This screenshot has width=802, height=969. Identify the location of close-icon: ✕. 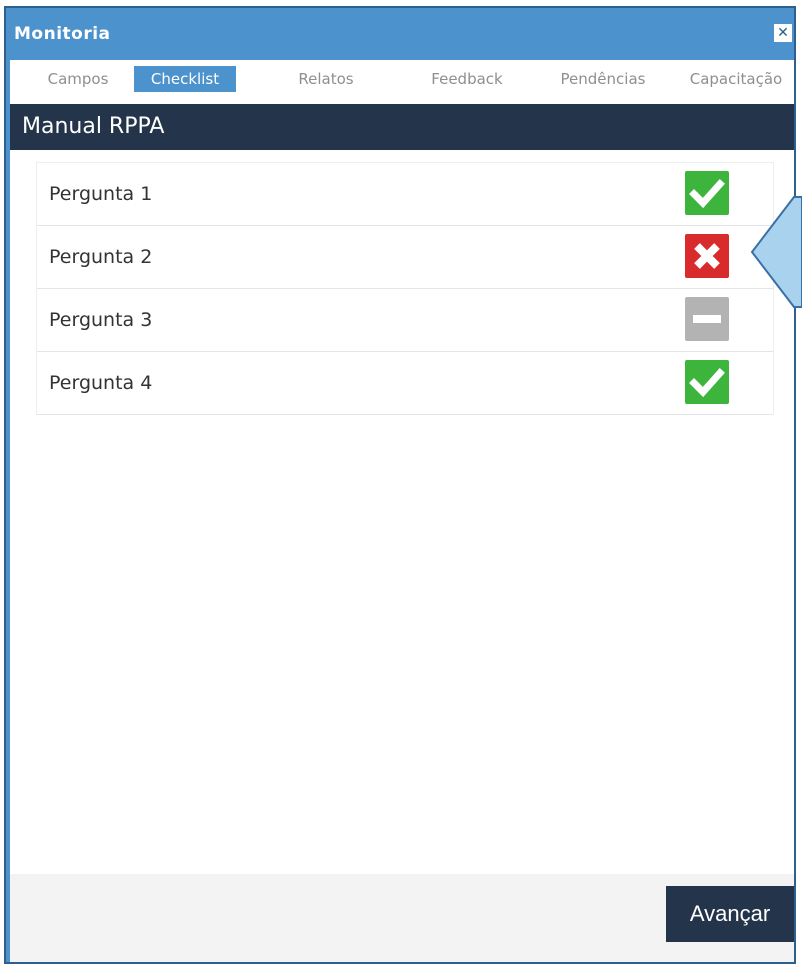
(783, 33).